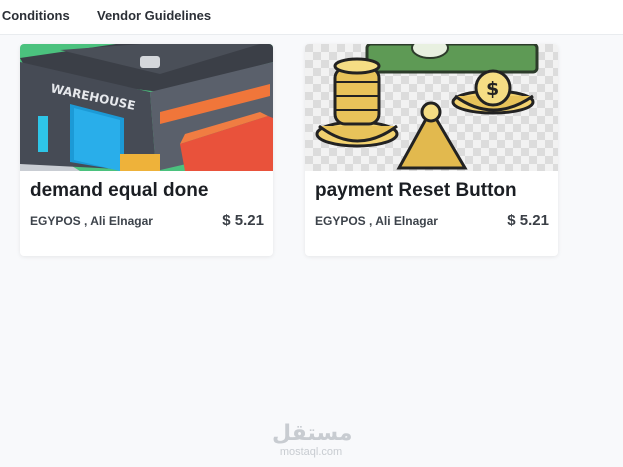 The image size is (623, 467). I want to click on watermark-logo: مستقل, so click(312, 433).